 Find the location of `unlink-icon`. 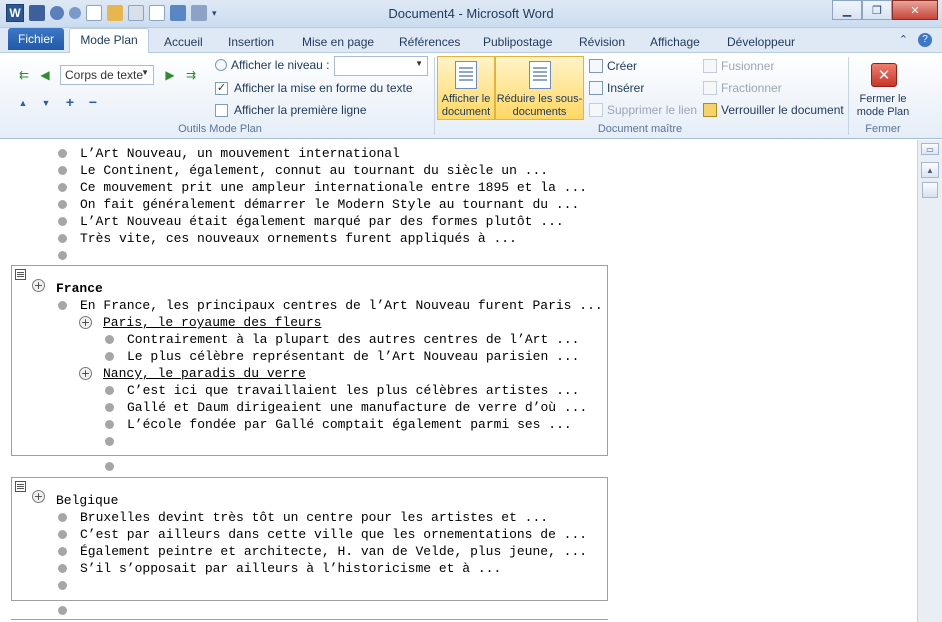

unlink-icon is located at coordinates (596, 110).